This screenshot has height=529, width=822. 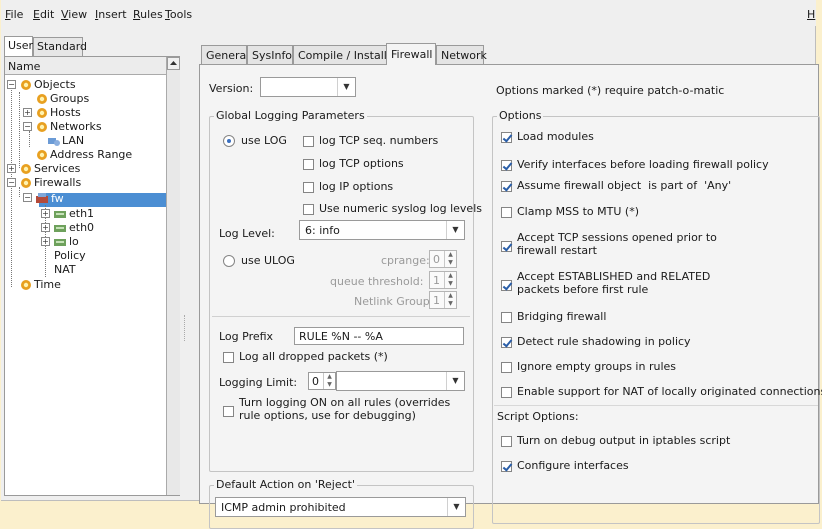 I want to click on debug-output-checkbox, so click(x=506, y=441).